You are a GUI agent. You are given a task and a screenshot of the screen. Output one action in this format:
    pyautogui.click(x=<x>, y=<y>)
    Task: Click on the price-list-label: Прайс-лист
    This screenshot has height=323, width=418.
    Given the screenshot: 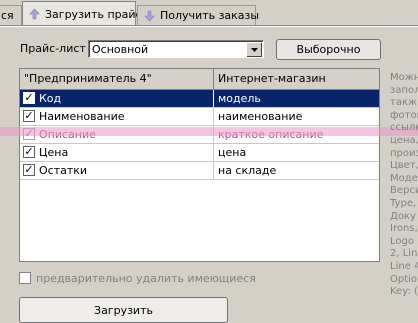 What is the action you would take?
    pyautogui.click(x=53, y=48)
    